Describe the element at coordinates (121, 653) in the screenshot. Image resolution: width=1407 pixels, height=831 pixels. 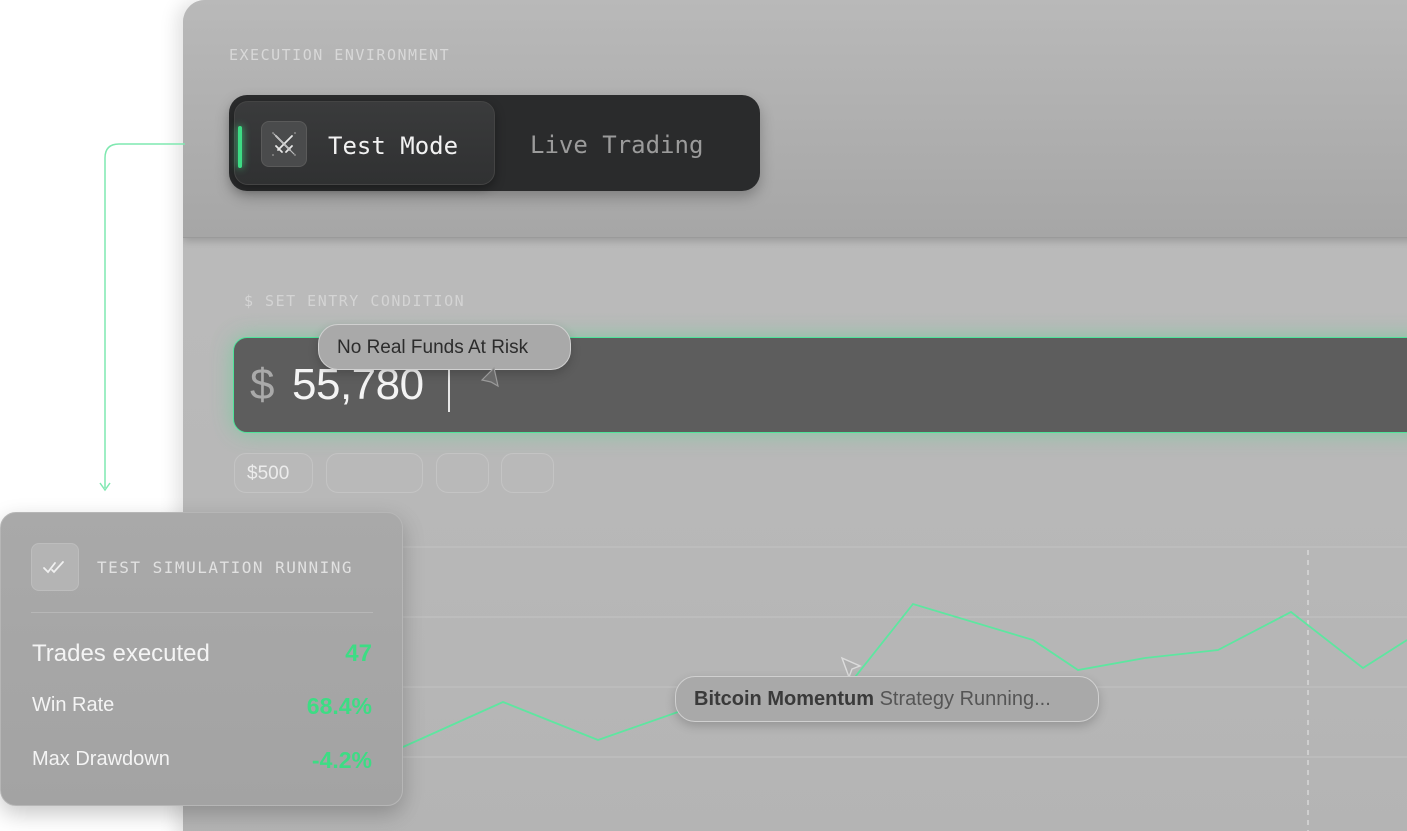
I see `trades-executed-label: Trades executed` at that location.